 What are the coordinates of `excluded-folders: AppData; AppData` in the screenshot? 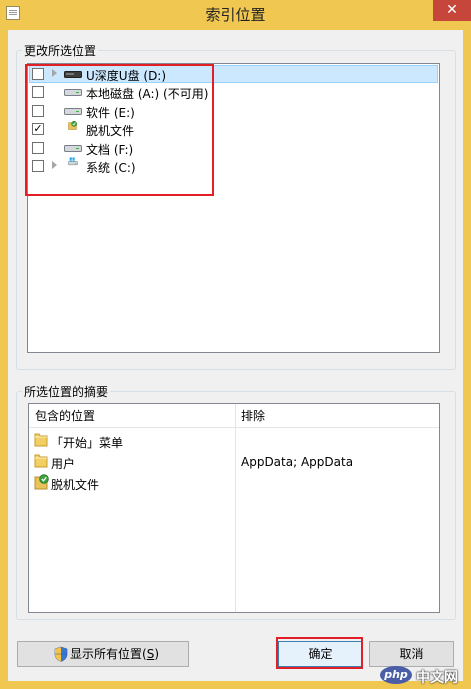 It's located at (297, 462).